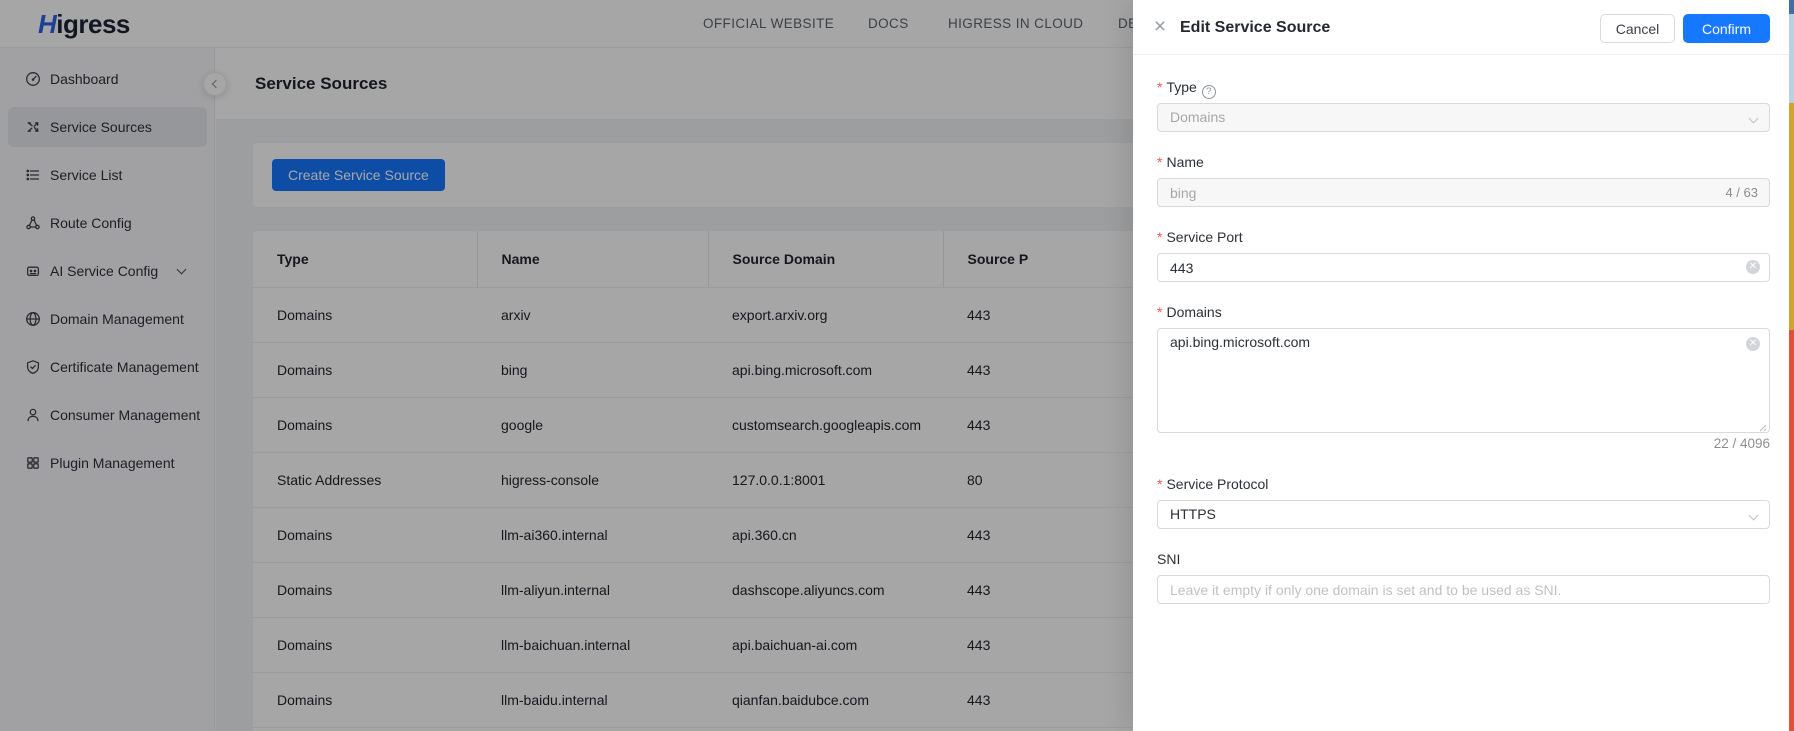 This screenshot has height=731, width=1794. I want to click on type-field-label: * Type?, so click(1186, 89).